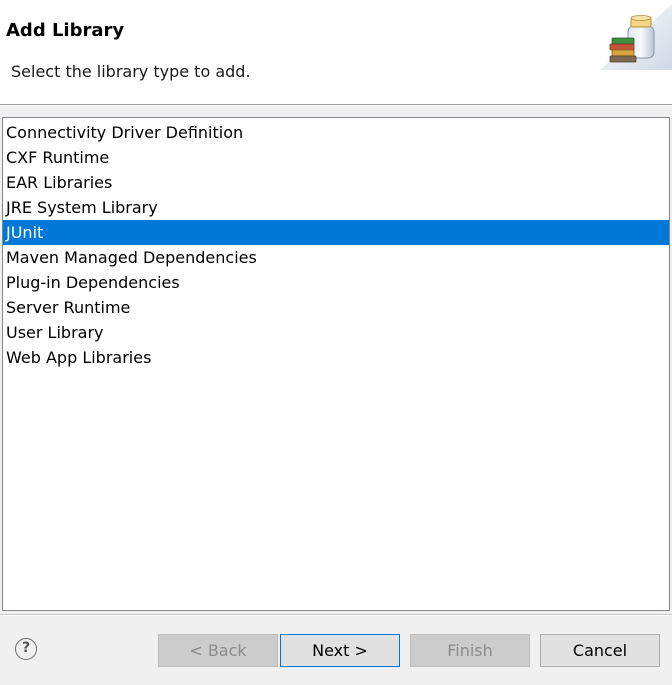  Describe the element at coordinates (336, 307) in the screenshot. I see `list-item: Server Runtime` at that location.